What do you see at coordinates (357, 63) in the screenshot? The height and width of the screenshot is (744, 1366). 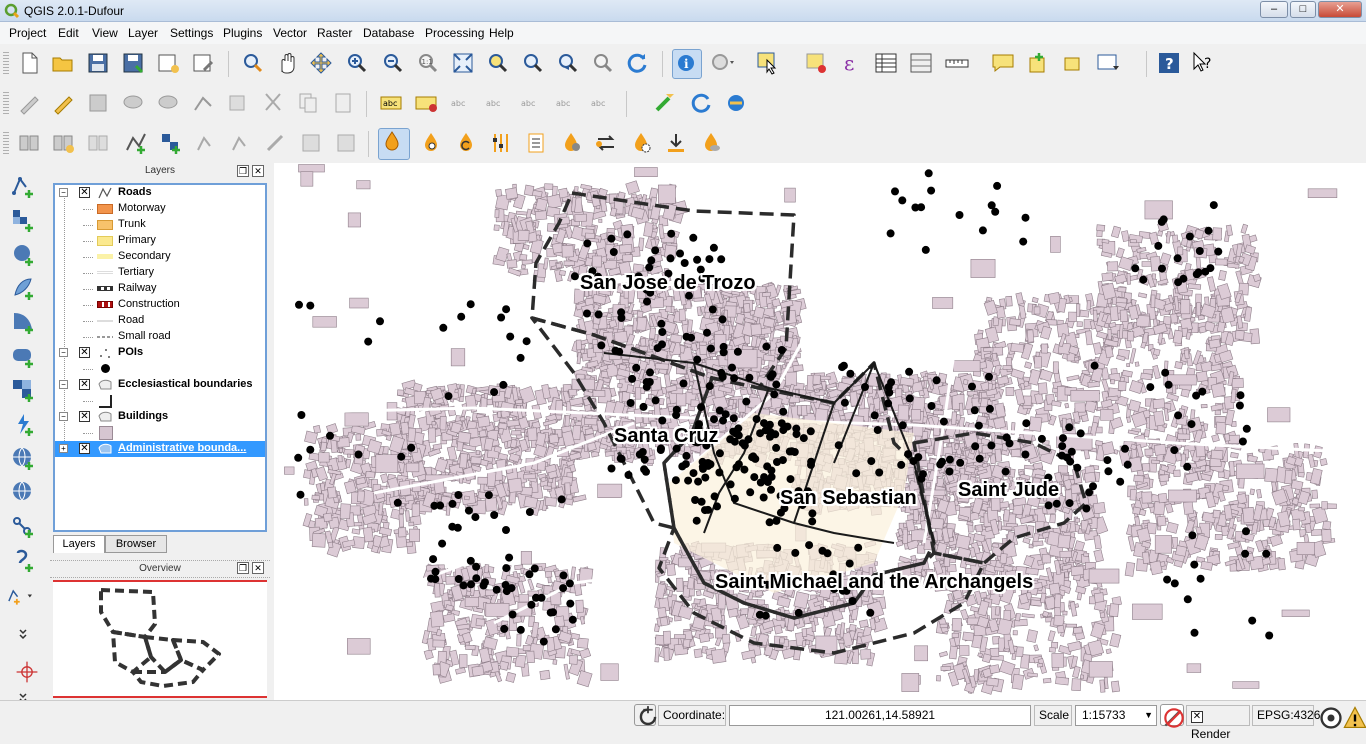 I see `zoom-in-icon` at bounding box center [357, 63].